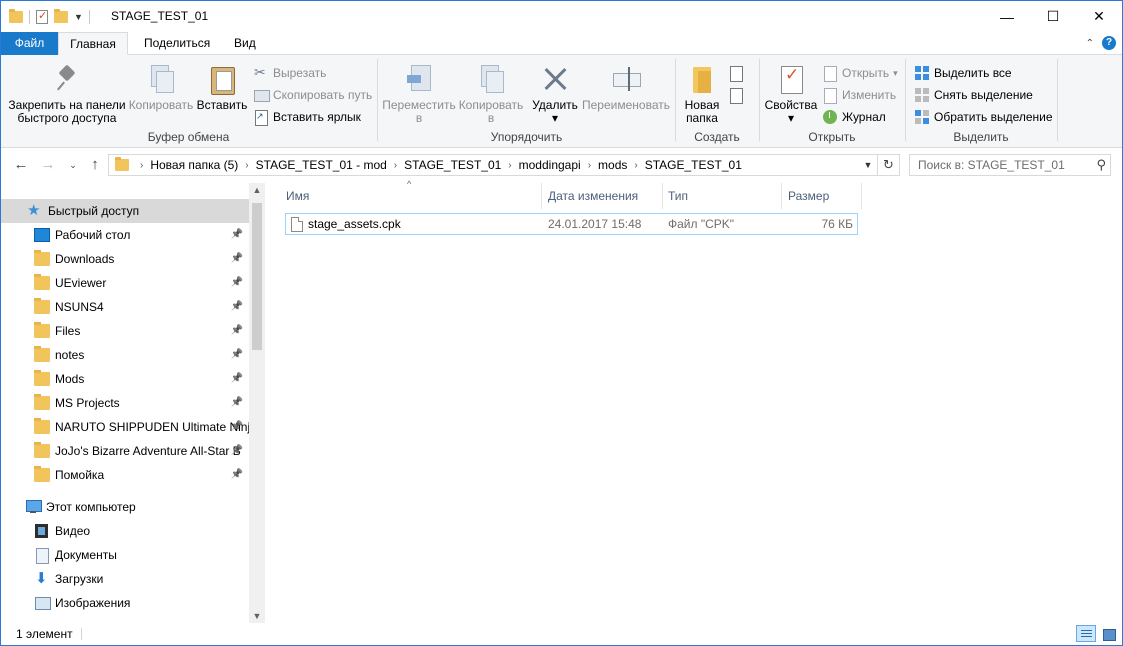  I want to click on tree-item-label: Помойка, so click(80, 475).